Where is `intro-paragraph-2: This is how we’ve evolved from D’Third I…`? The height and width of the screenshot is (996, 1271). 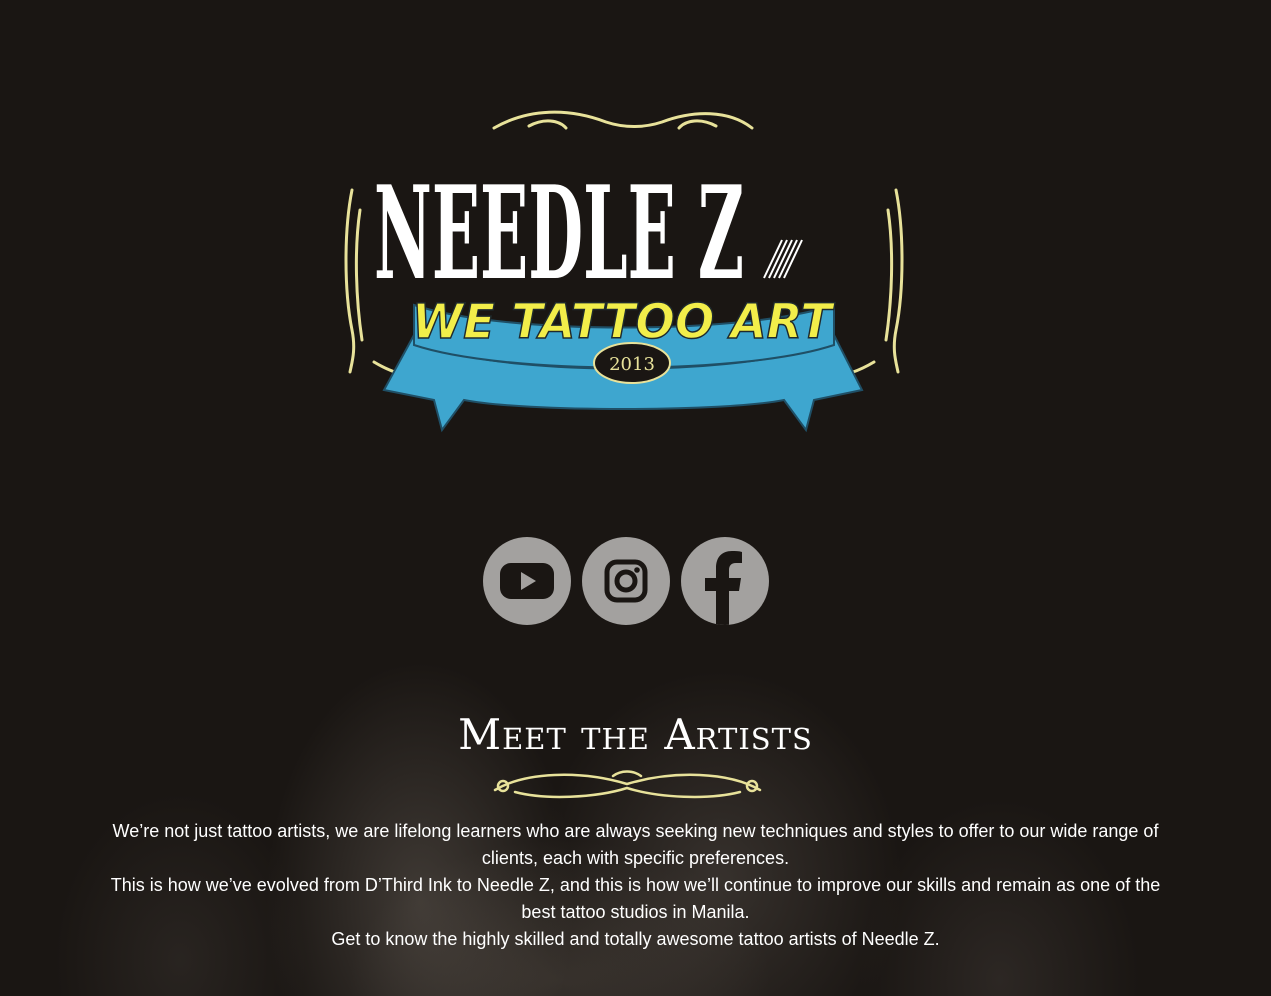 intro-paragraph-2: This is how we’ve evolved from D’Third I… is located at coordinates (635, 898).